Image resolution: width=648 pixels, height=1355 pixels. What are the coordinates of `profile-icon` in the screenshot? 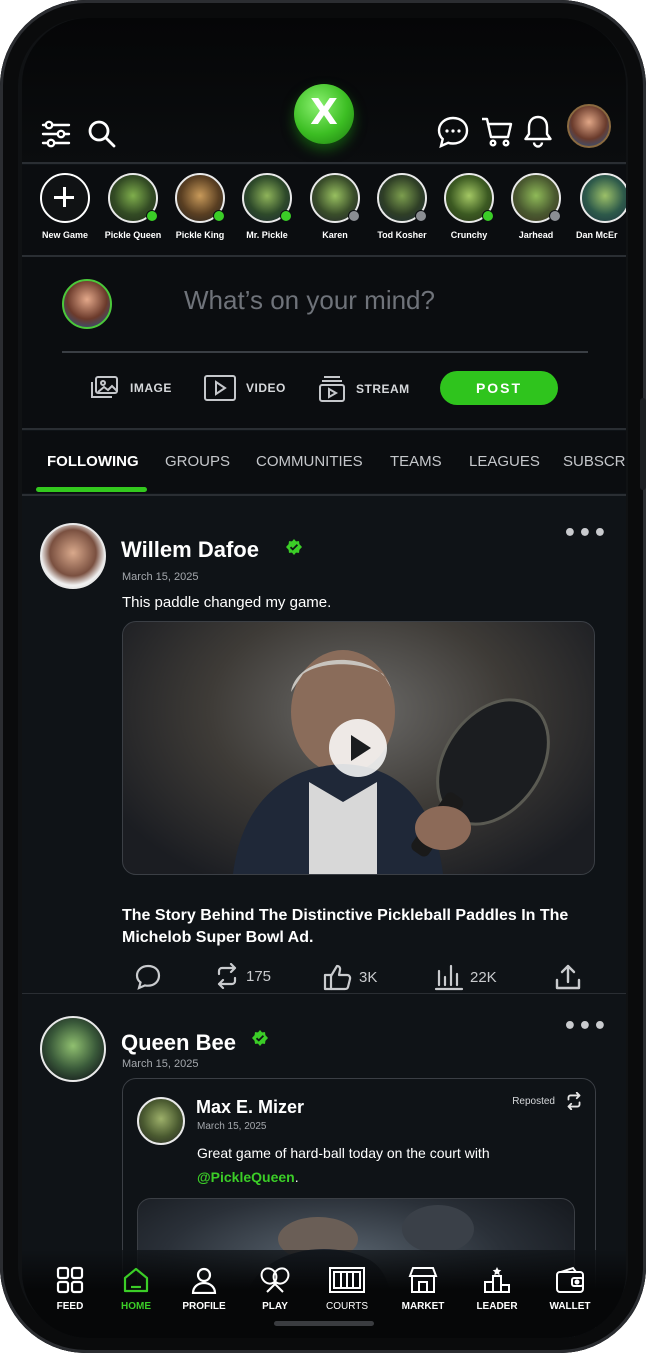 It's located at (204, 1281).